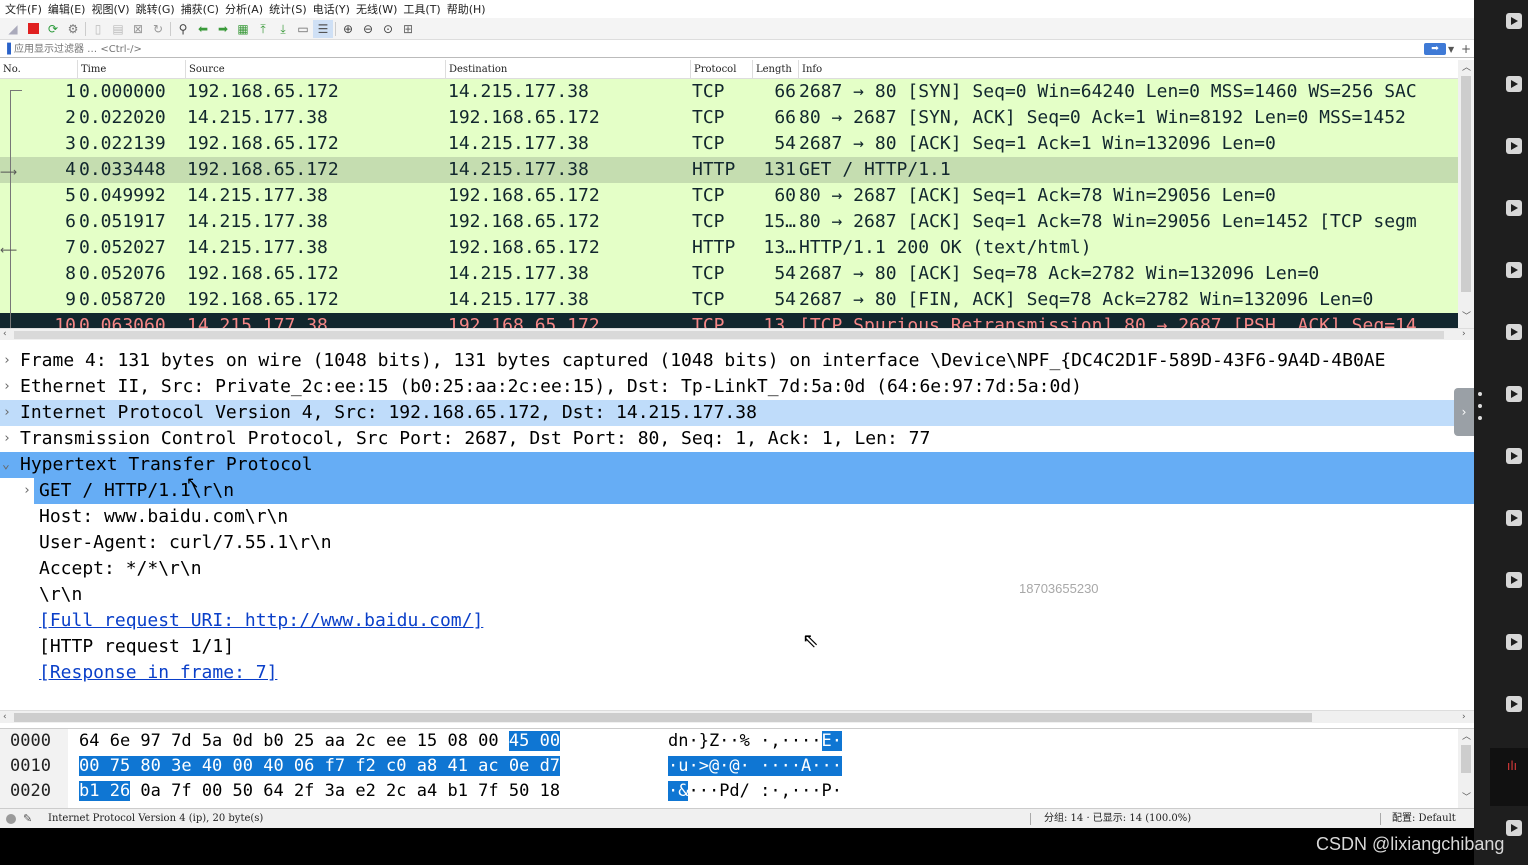  What do you see at coordinates (27, 818) in the screenshot?
I see `edit-comment-icon: ✎` at bounding box center [27, 818].